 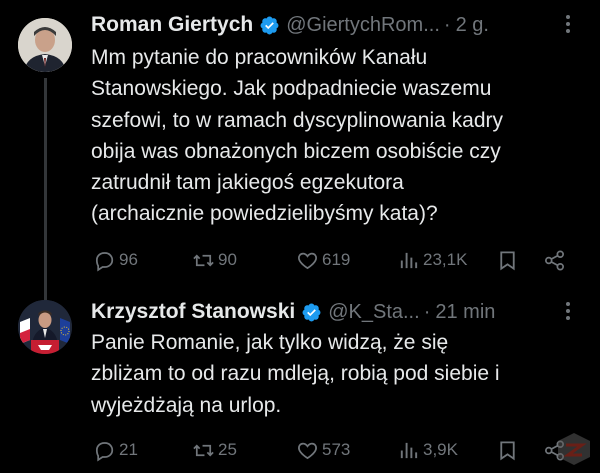 What do you see at coordinates (574, 449) in the screenshot?
I see `watermark-logo-icon` at bounding box center [574, 449].